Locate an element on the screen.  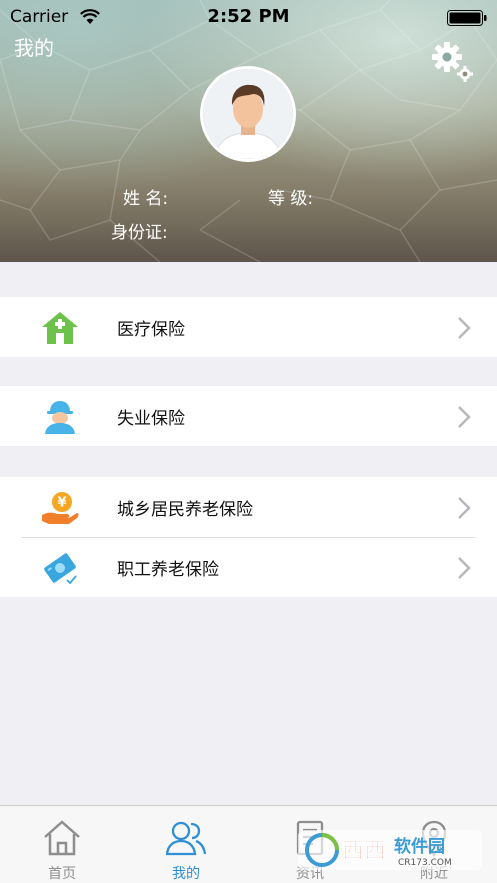
people-icon is located at coordinates (186, 838).